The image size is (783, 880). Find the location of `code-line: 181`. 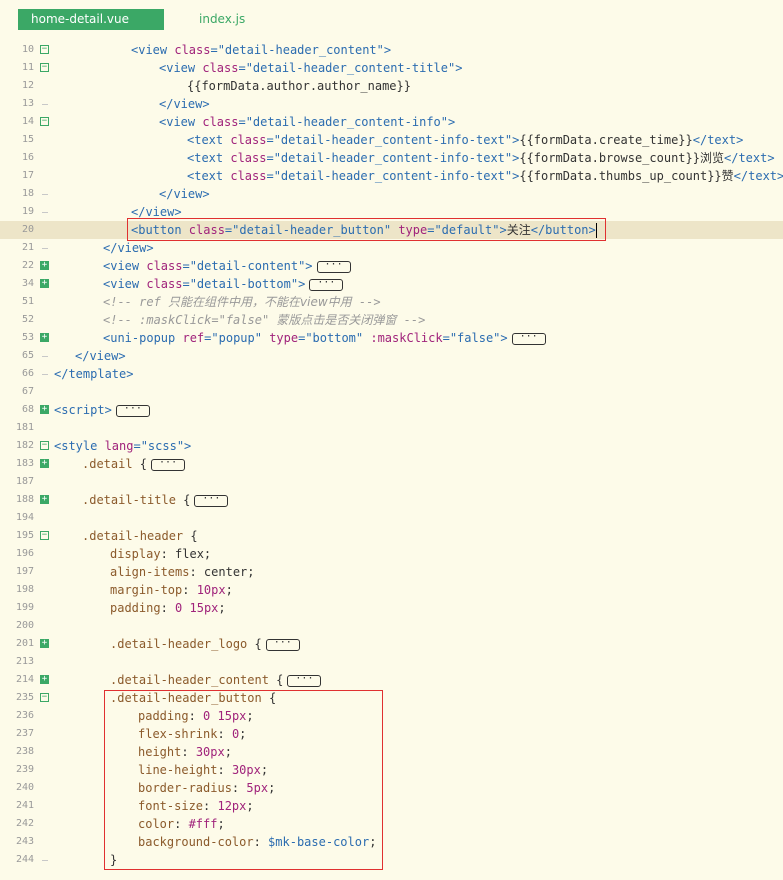

code-line: 181 is located at coordinates (391, 428).